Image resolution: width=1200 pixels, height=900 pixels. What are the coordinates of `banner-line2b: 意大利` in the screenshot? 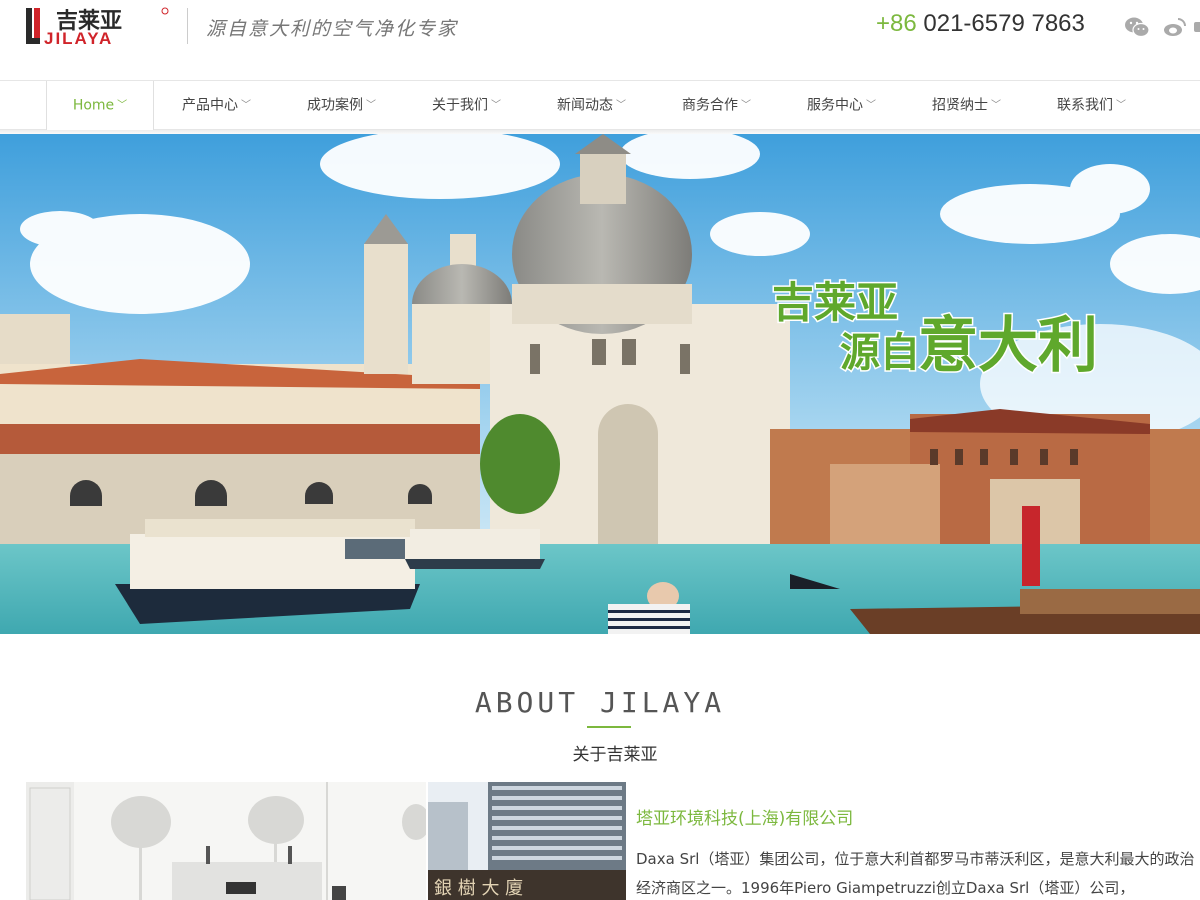 It's located at (1008, 346).